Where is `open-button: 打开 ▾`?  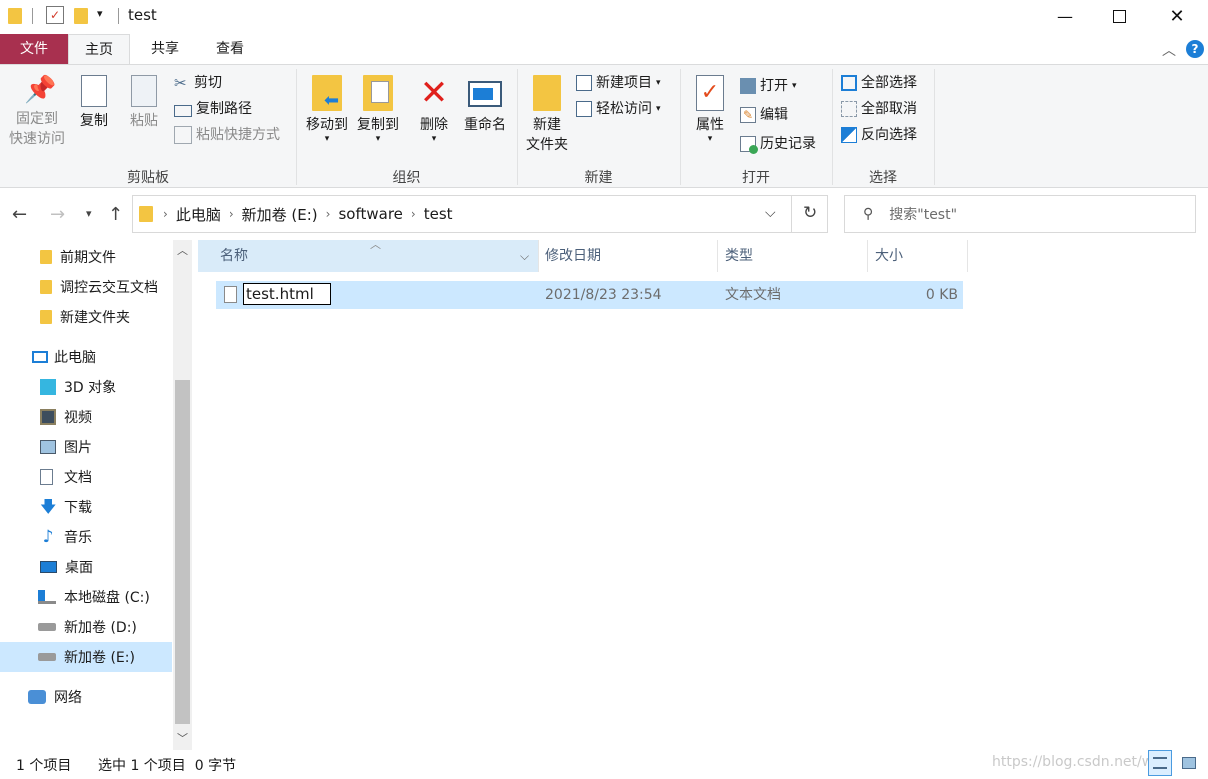 open-button: 打开 ▾ is located at coordinates (768, 86).